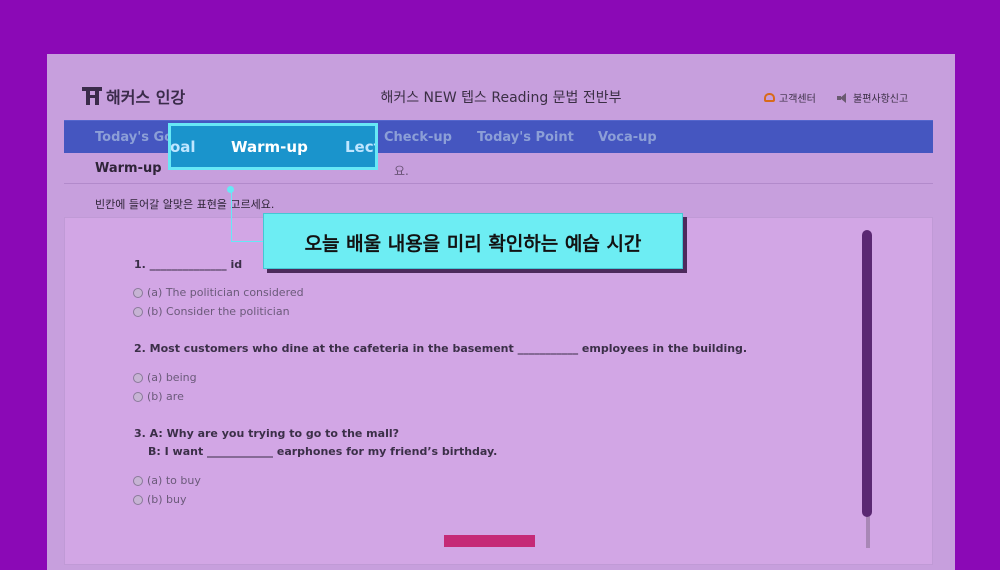 The height and width of the screenshot is (570, 1000). I want to click on phone-icon, so click(769, 97).